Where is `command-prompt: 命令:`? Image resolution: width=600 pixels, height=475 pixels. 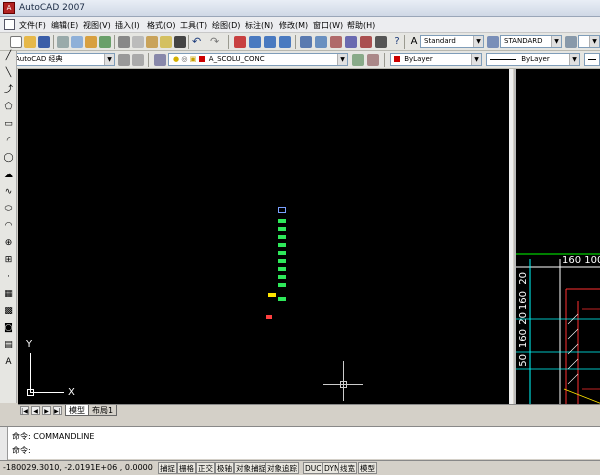 command-prompt: 命令: is located at coordinates (21, 450).